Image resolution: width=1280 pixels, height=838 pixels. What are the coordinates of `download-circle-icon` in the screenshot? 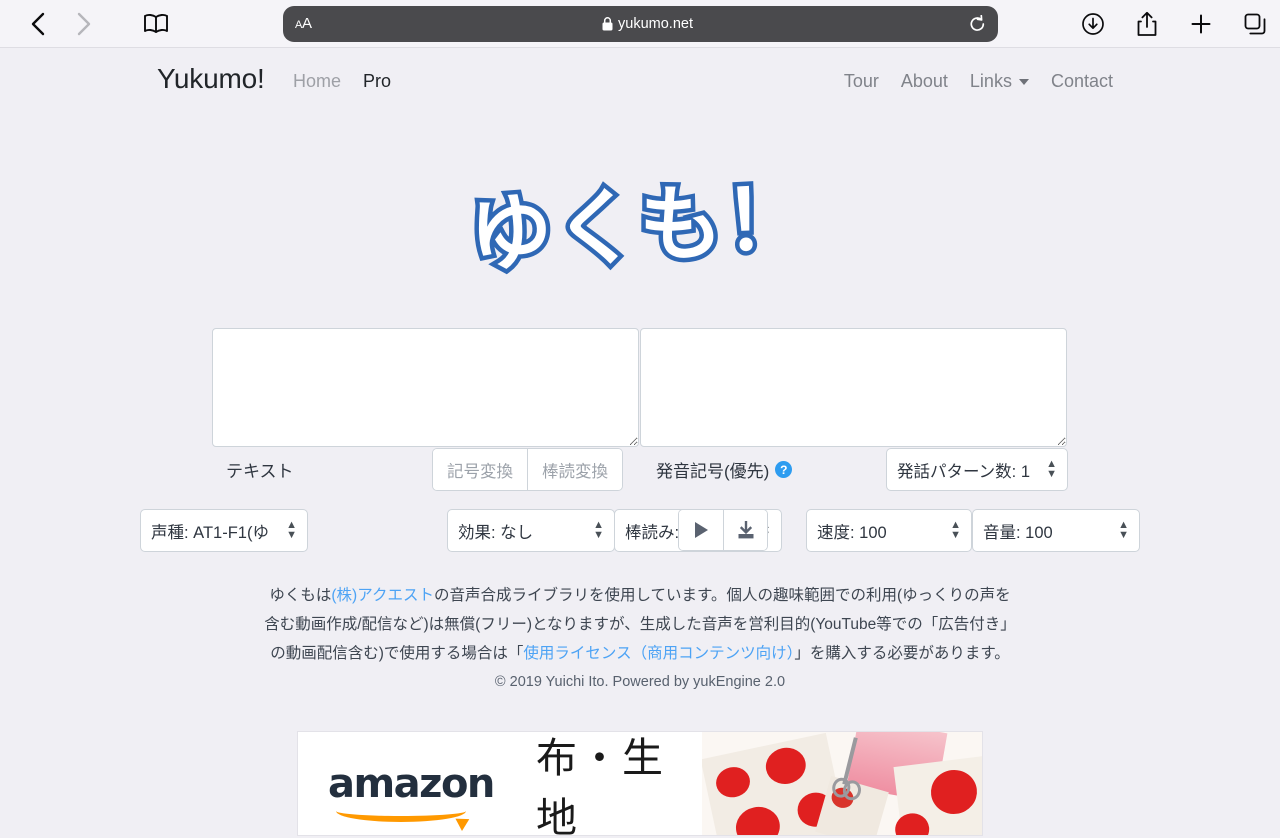 It's located at (1093, 23).